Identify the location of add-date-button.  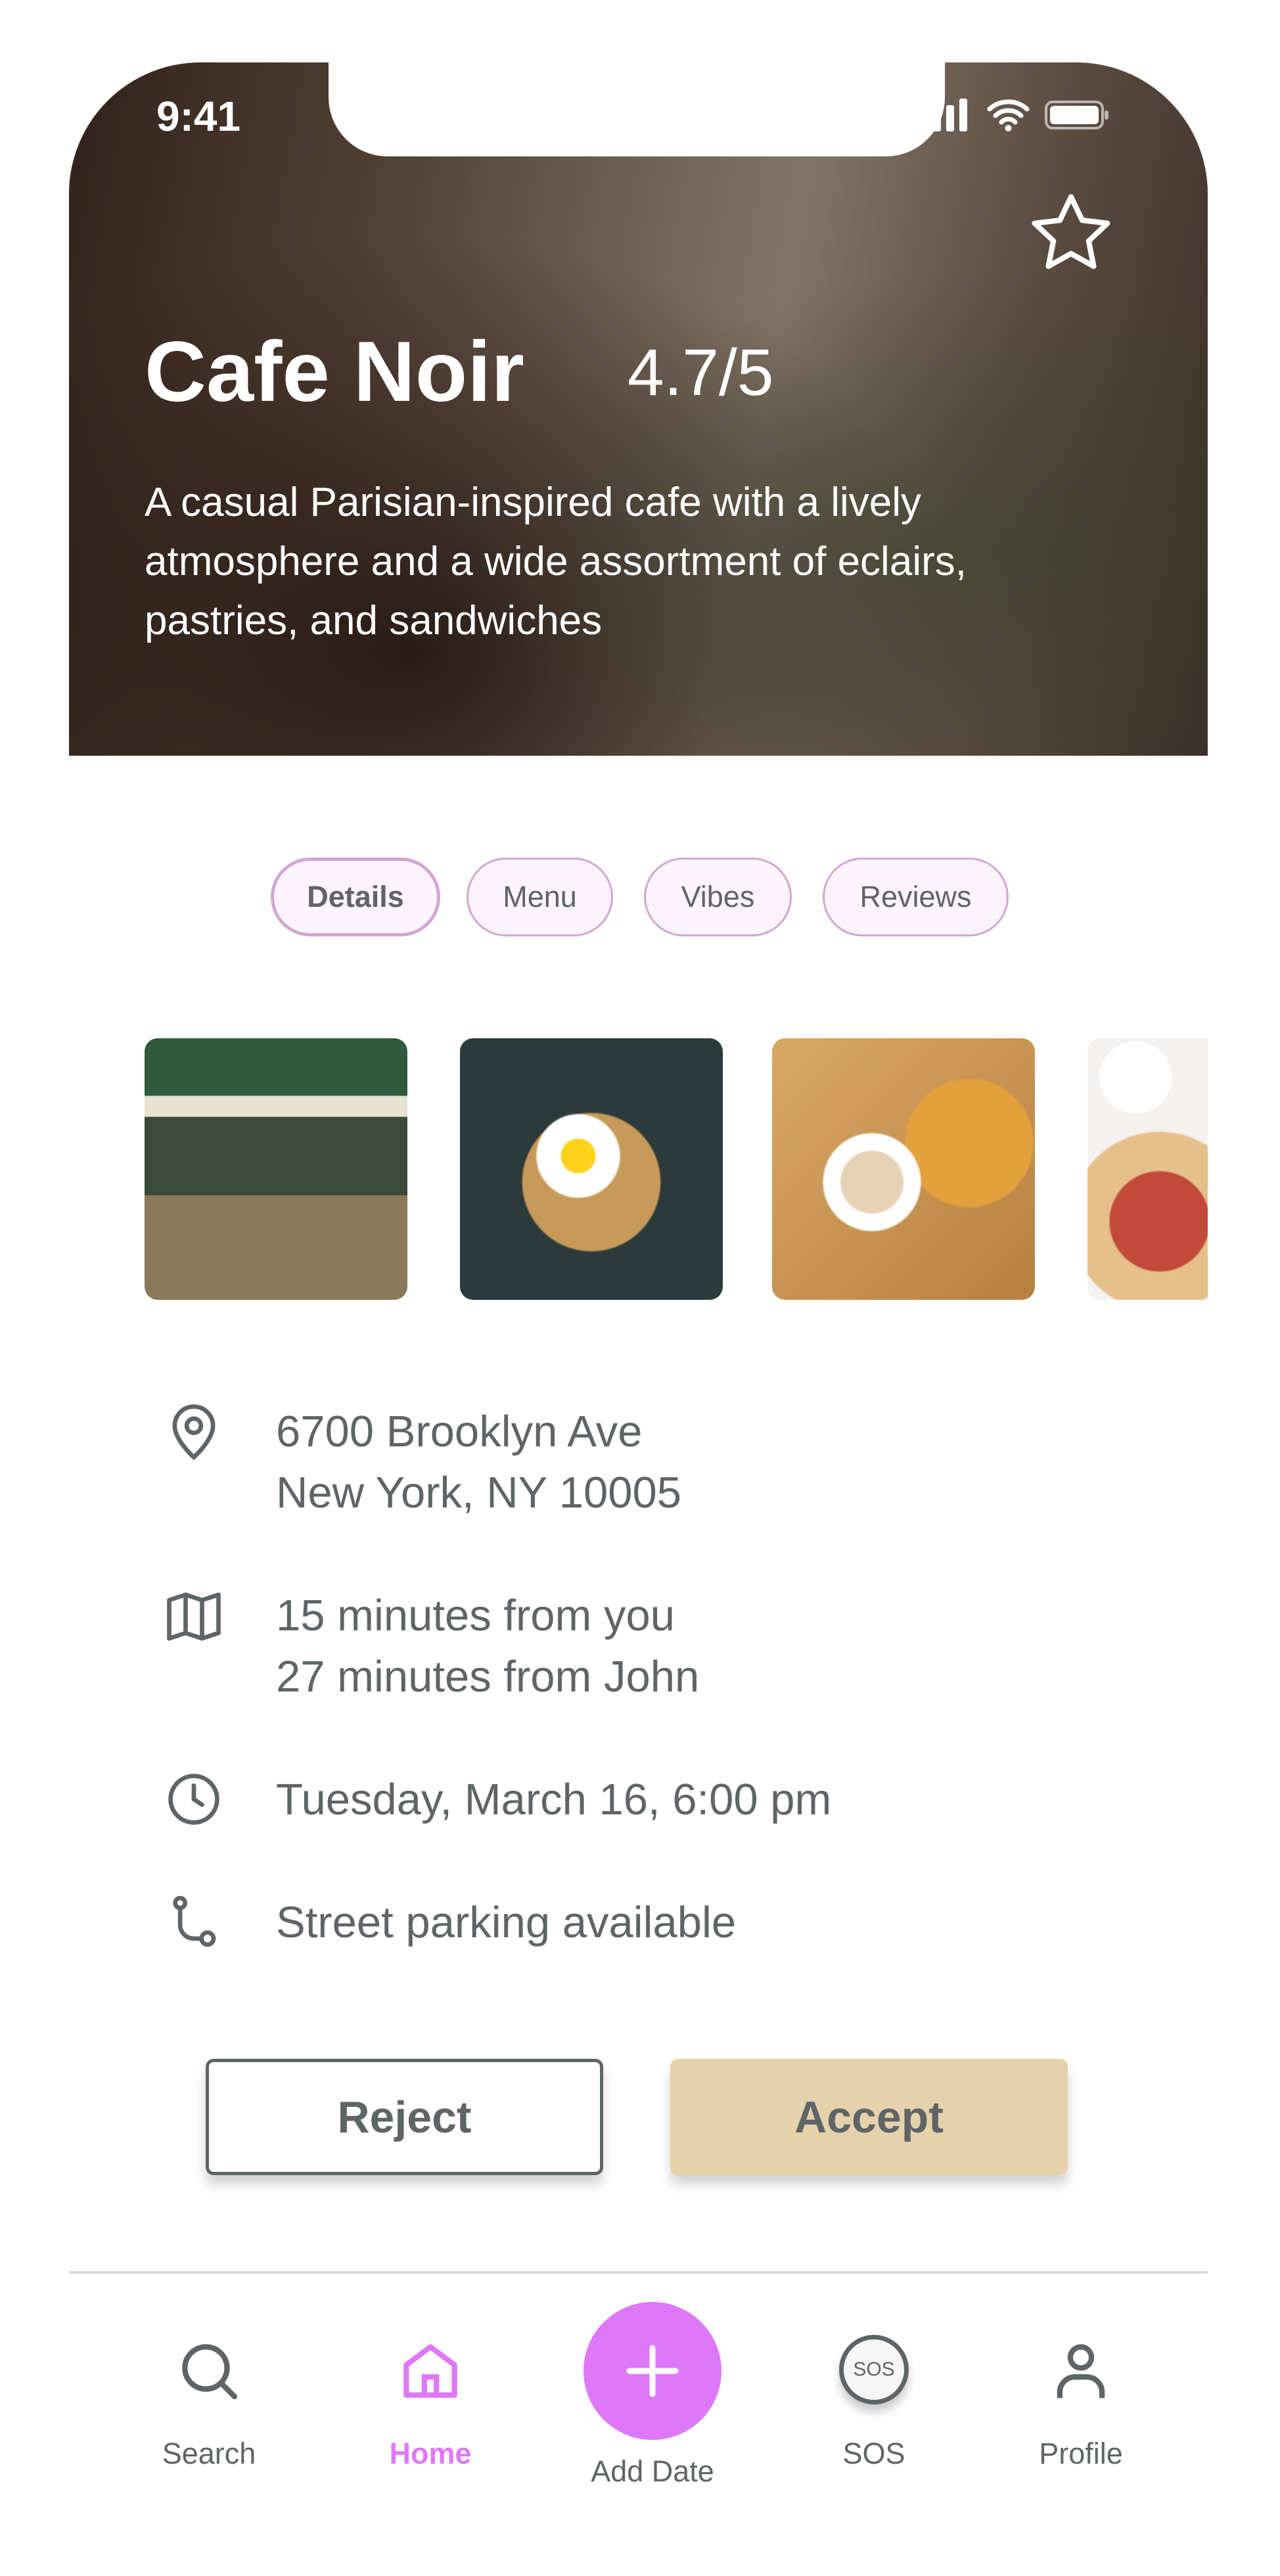
(652, 2371).